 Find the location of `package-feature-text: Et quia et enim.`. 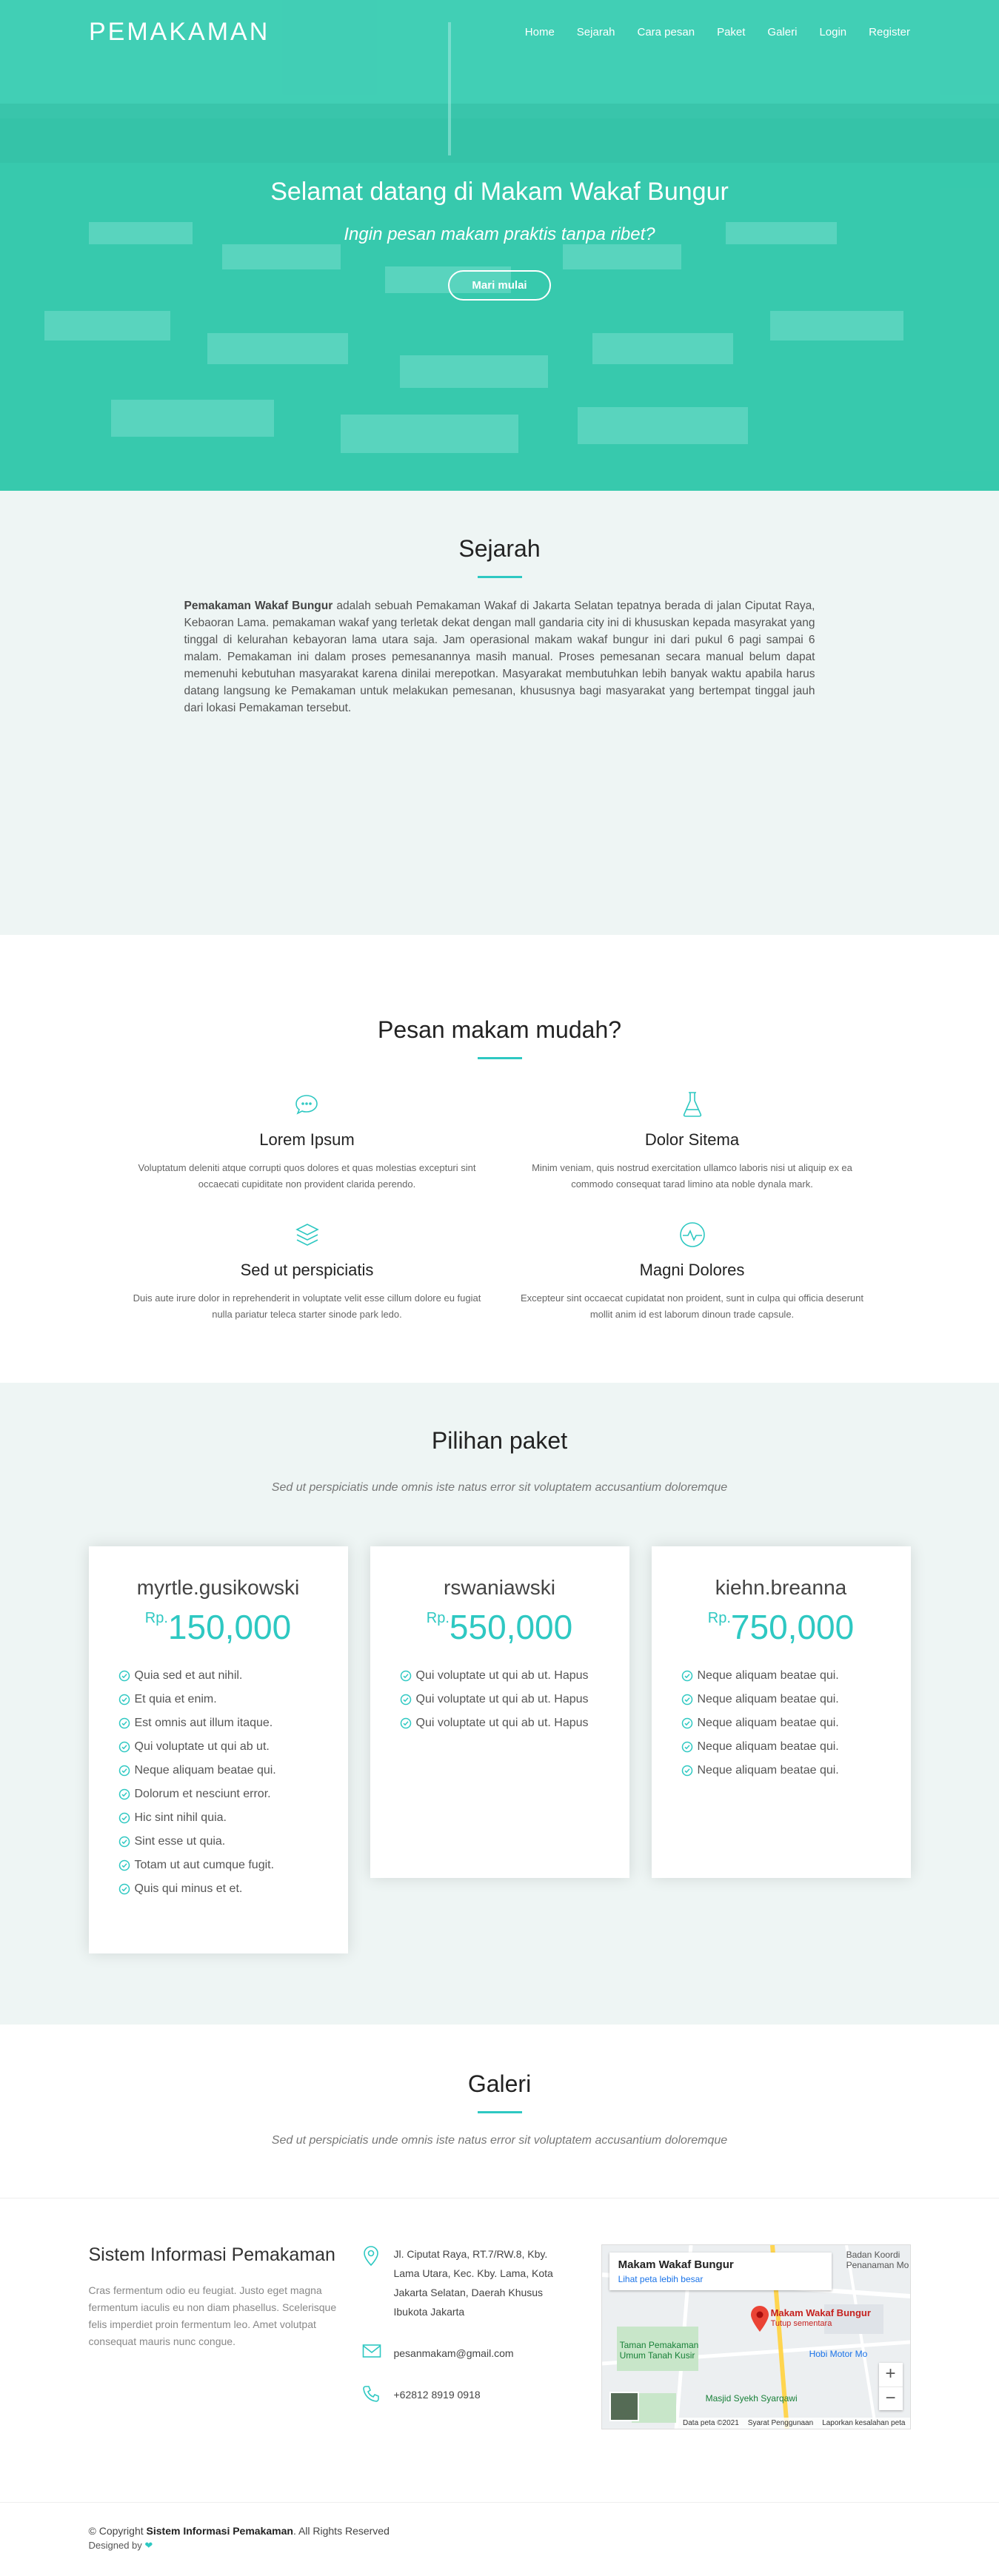

package-feature-text: Et quia et enim. is located at coordinates (176, 1699).